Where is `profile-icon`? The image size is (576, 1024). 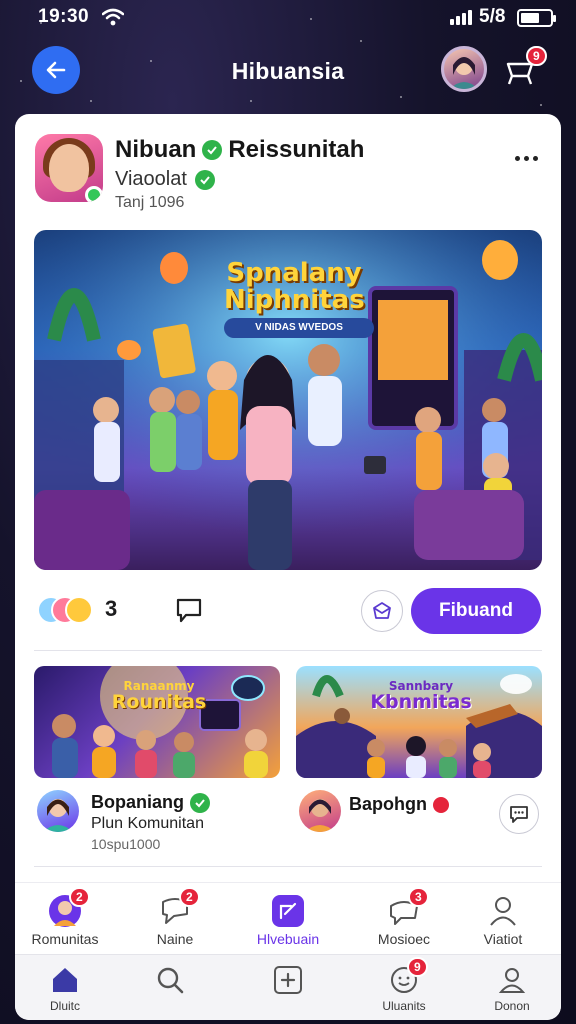
profile-icon is located at coordinates (503, 911).